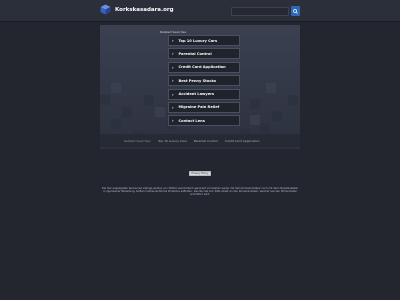 This screenshot has width=400, height=300. I want to click on related-link: › Best Penny Stocks, so click(204, 81).